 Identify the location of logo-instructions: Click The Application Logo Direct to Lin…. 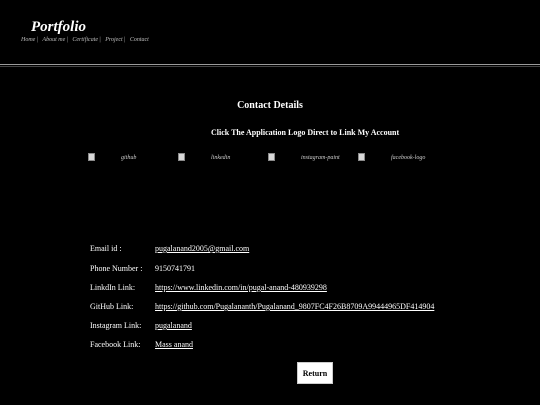
(305, 132).